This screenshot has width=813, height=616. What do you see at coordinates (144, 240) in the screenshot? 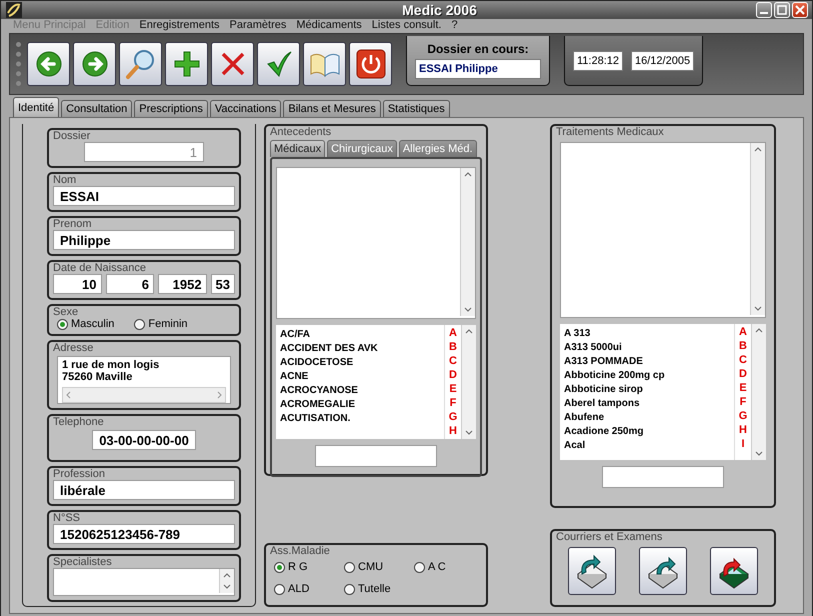
I see `input-field: Philippe` at bounding box center [144, 240].